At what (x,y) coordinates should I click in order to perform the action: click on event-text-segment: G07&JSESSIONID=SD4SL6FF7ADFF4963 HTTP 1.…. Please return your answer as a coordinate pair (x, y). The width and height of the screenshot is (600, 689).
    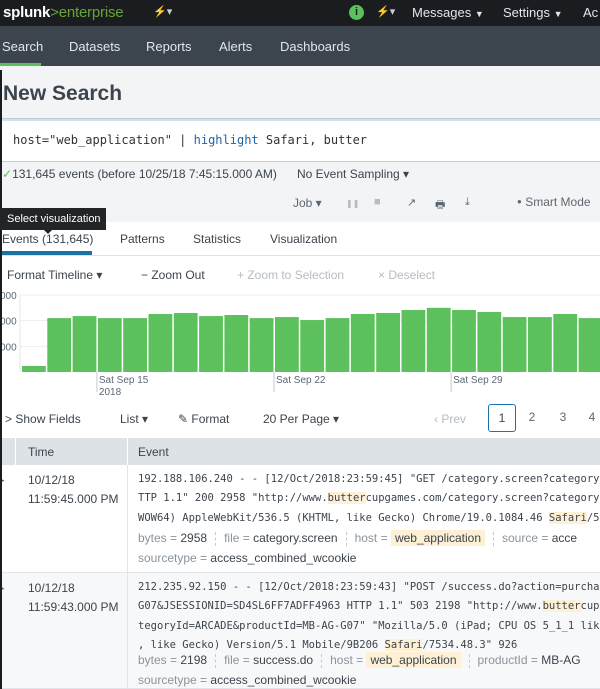
    Looking at the image, I should click on (340, 606).